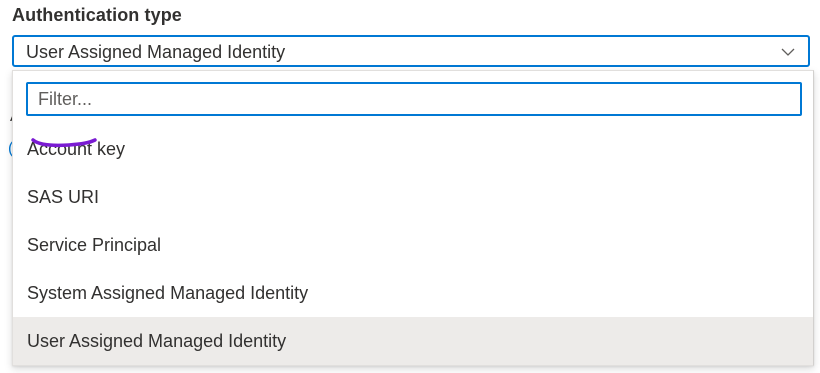 This screenshot has width=820, height=373. Describe the element at coordinates (414, 99) in the screenshot. I see `filter-input` at that location.